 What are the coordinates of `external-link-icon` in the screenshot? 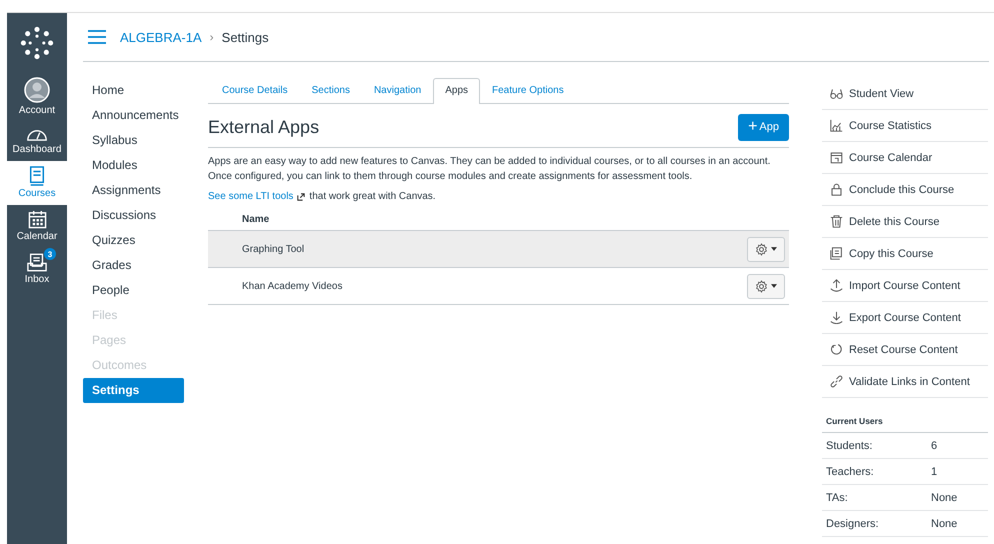 It's located at (301, 196).